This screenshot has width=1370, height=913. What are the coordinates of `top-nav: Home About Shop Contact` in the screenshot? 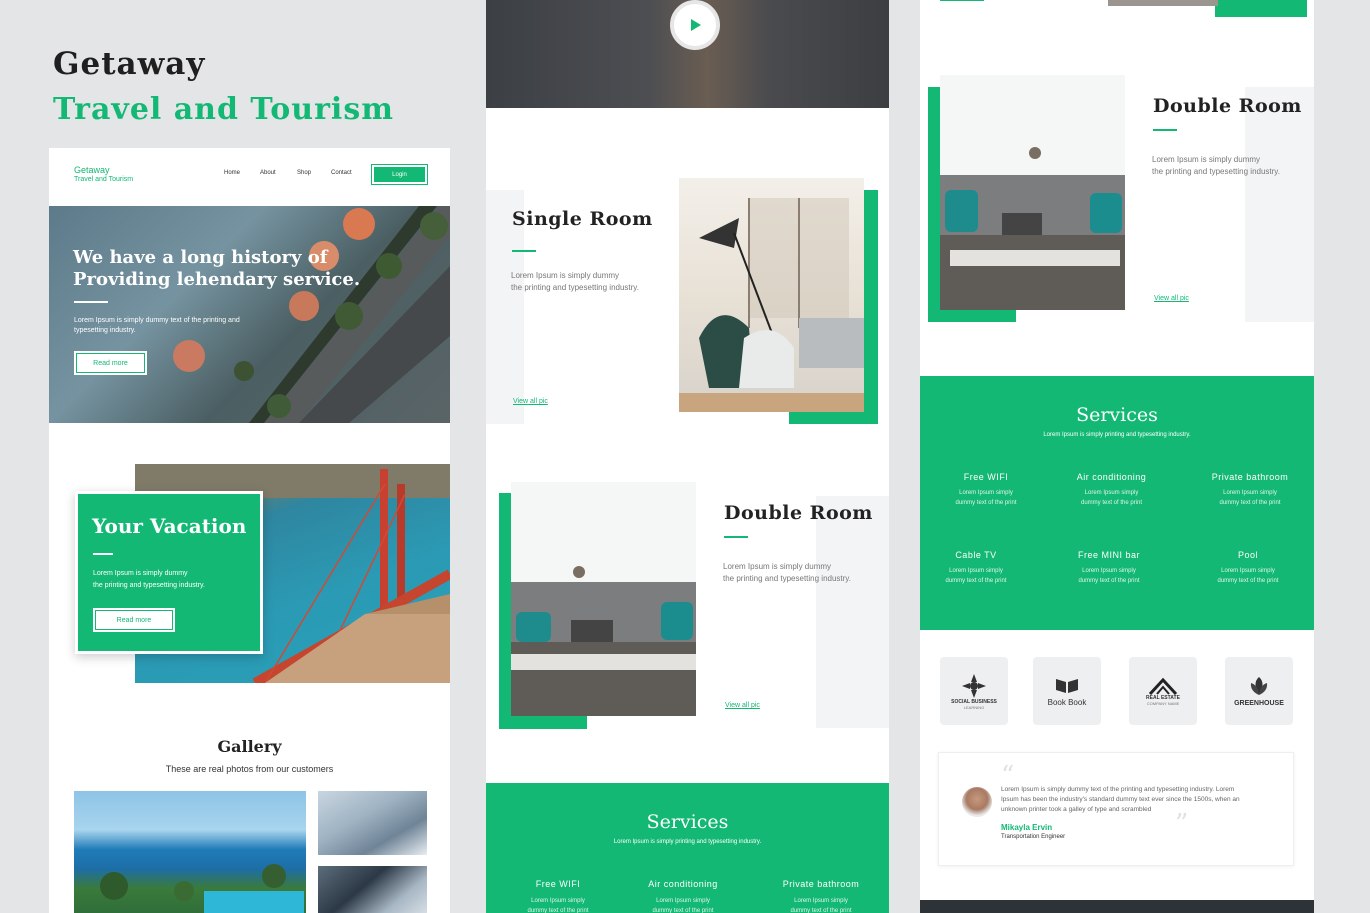 It's located at (288, 173).